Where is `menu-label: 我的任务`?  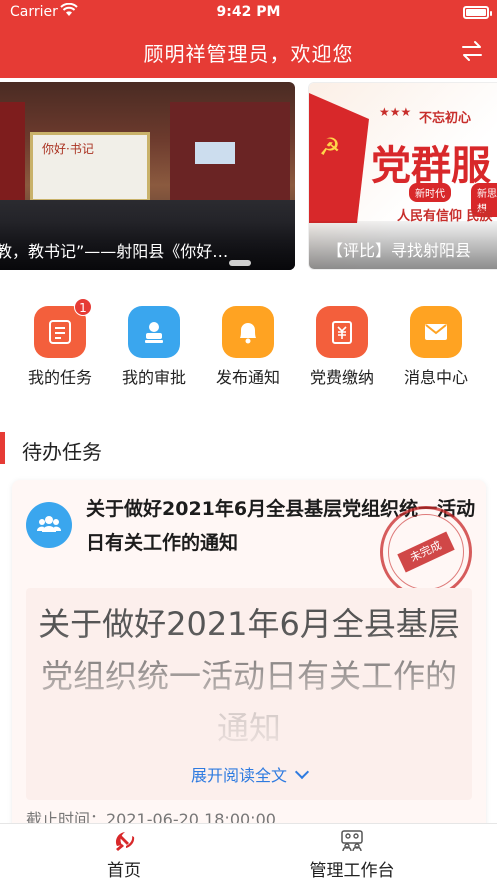 menu-label: 我的任务 is located at coordinates (59, 377).